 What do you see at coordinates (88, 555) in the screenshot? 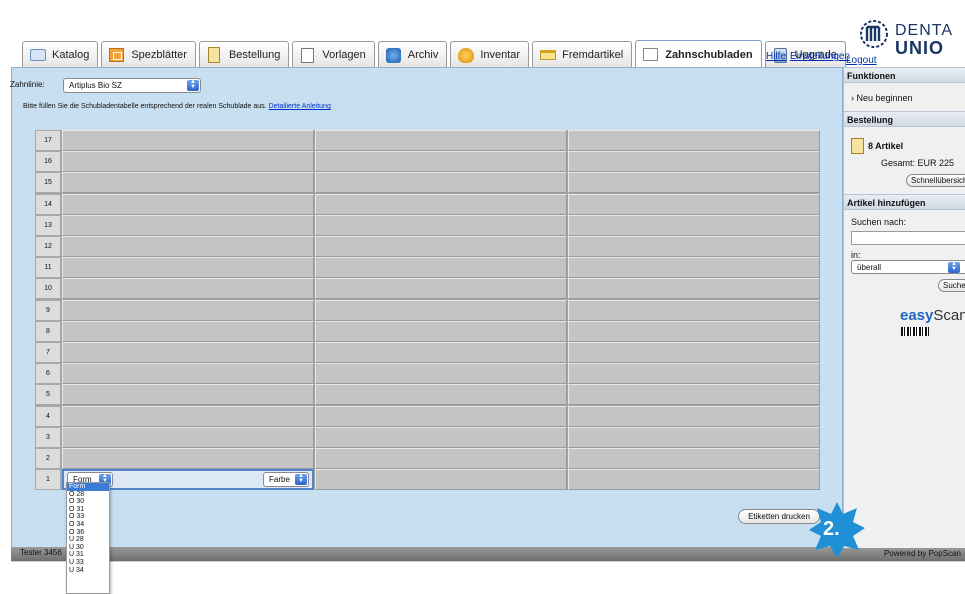
I see `dropdown-option: U 31` at bounding box center [88, 555].